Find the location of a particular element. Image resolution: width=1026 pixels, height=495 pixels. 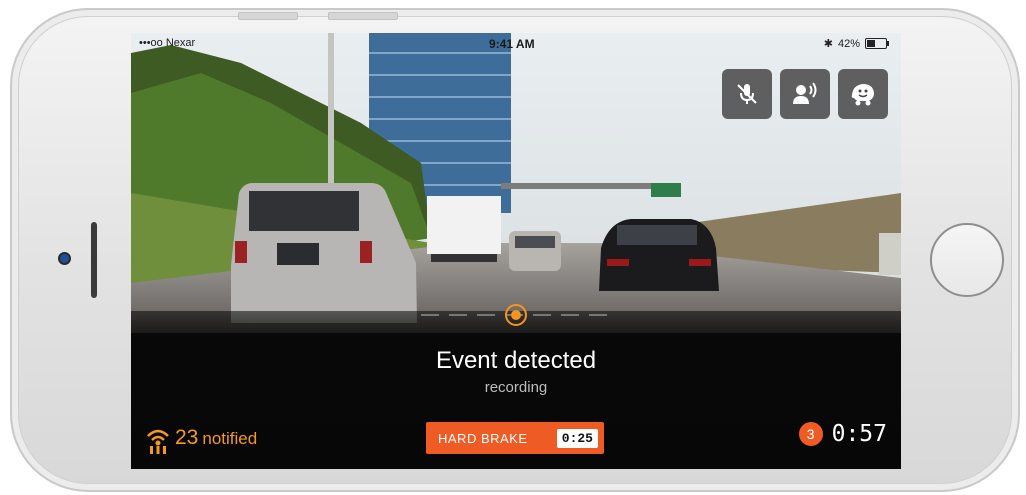

event-count-badge: 3 is located at coordinates (810, 434).